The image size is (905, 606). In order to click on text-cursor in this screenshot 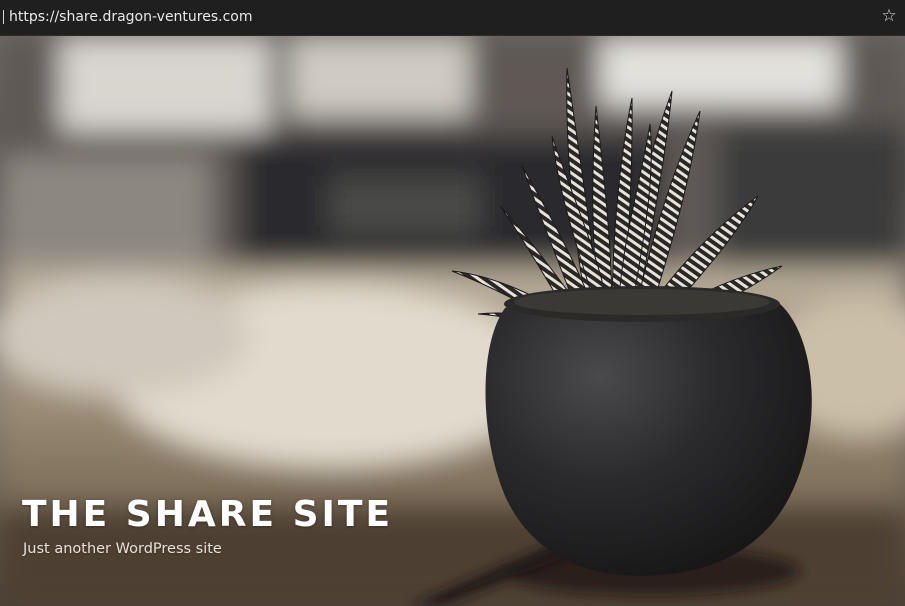, I will do `click(3, 17)`.